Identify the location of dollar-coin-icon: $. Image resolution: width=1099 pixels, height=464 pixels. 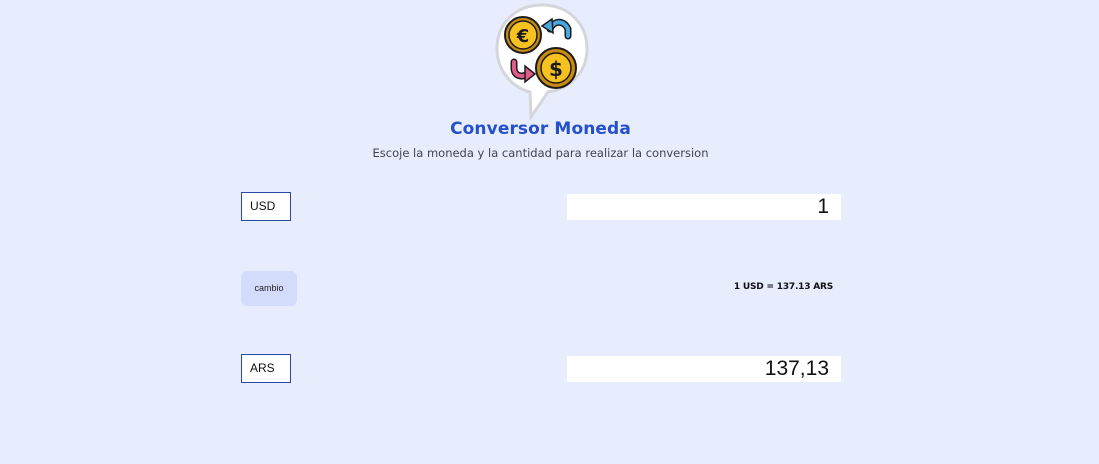
(556, 68).